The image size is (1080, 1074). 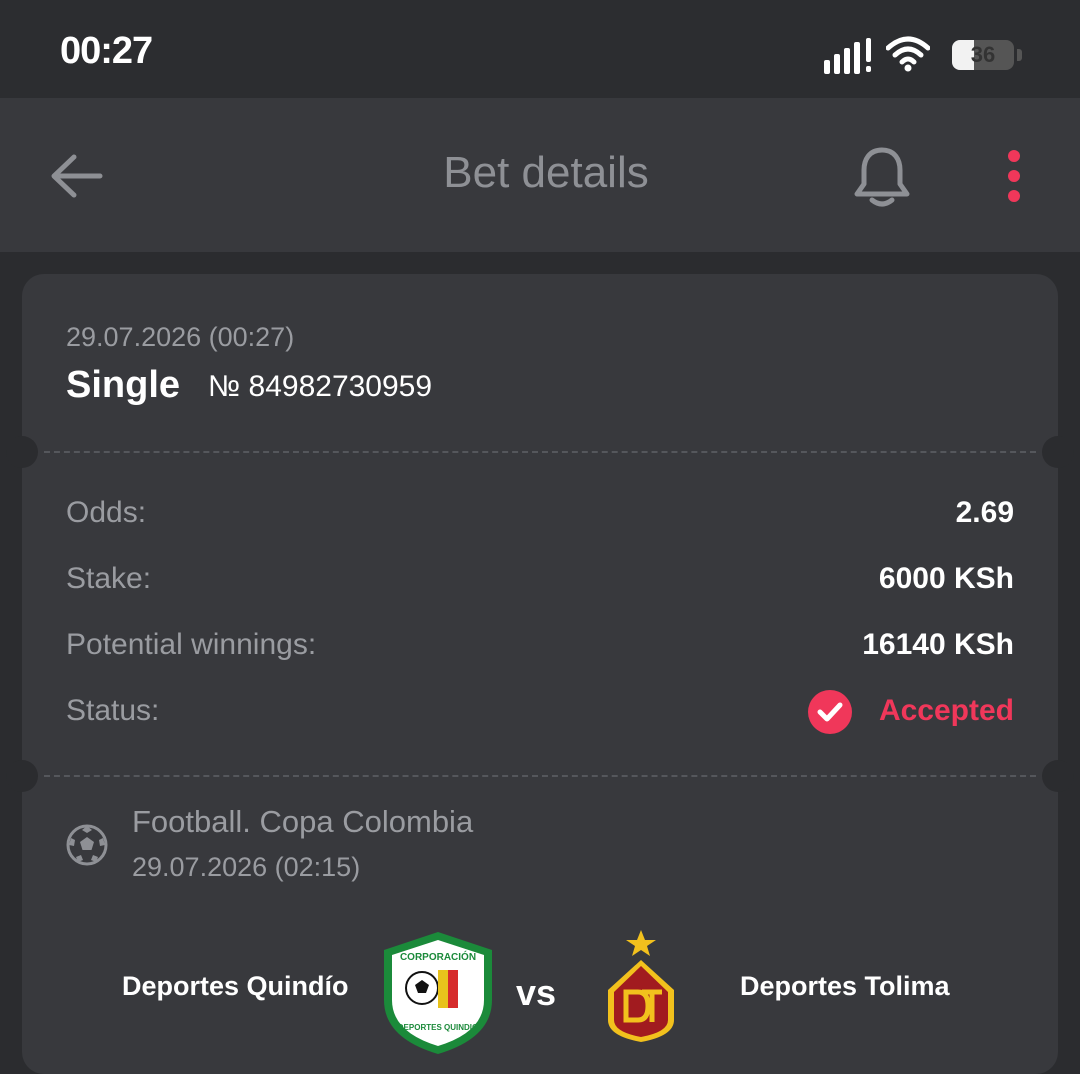 I want to click on stake-label: Stake:, so click(x=109, y=578).